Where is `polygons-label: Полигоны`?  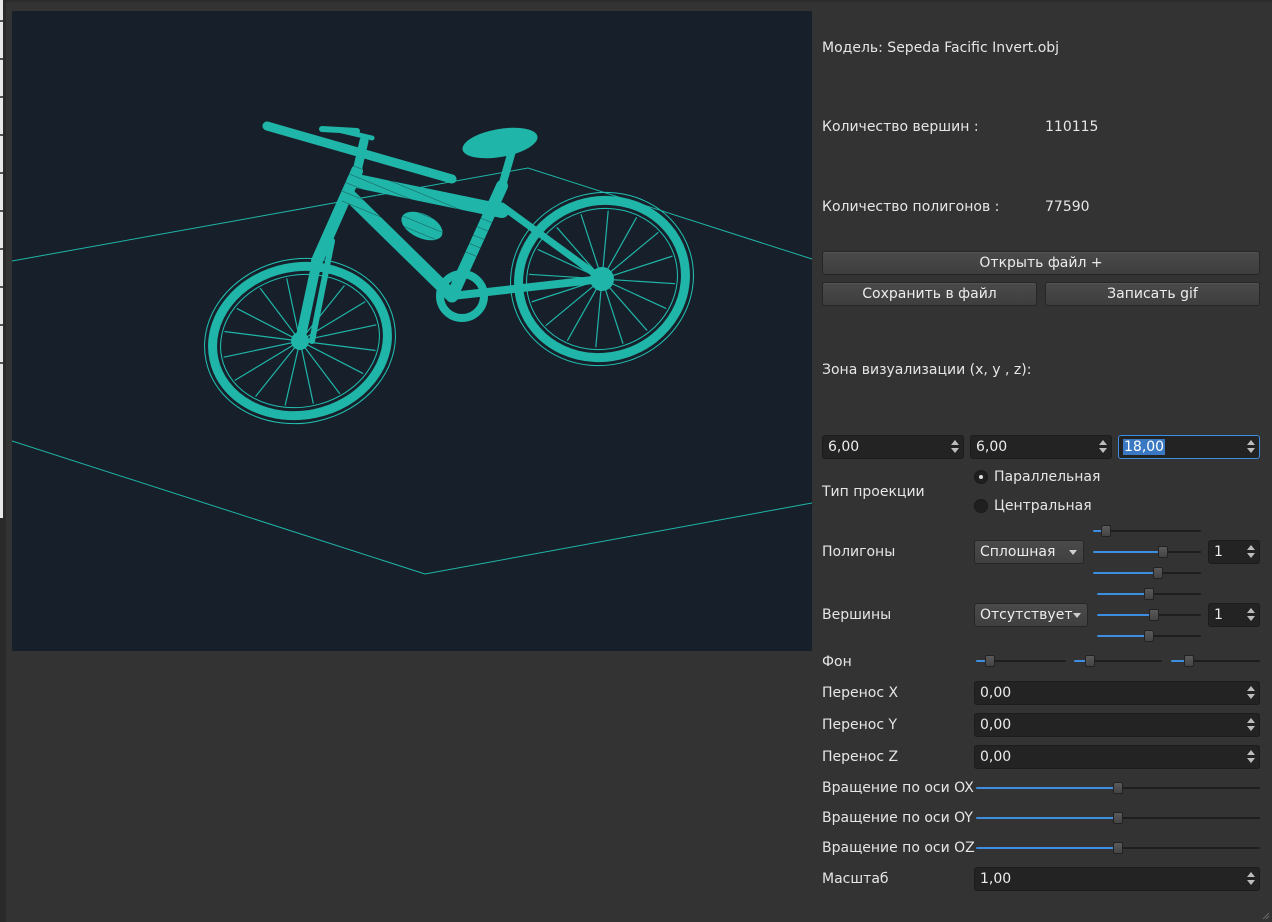
polygons-label: Полигоны is located at coordinates (859, 552).